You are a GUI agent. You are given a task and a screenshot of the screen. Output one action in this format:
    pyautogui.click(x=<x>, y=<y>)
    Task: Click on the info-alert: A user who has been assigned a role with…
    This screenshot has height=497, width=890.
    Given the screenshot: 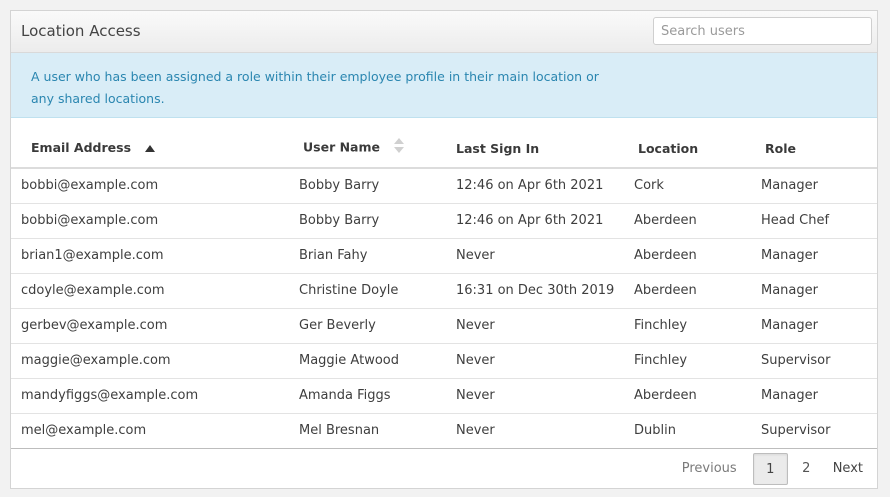 What is the action you would take?
    pyautogui.click(x=444, y=85)
    